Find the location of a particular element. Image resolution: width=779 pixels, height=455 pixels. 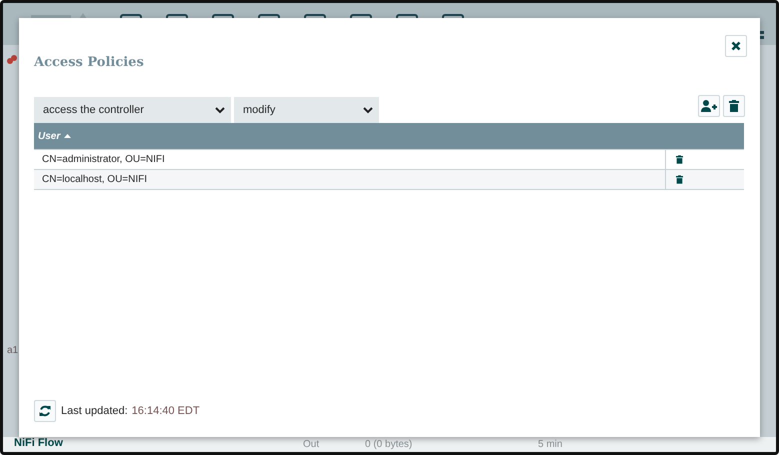

last-updated-label: Last updated: is located at coordinates (94, 411).